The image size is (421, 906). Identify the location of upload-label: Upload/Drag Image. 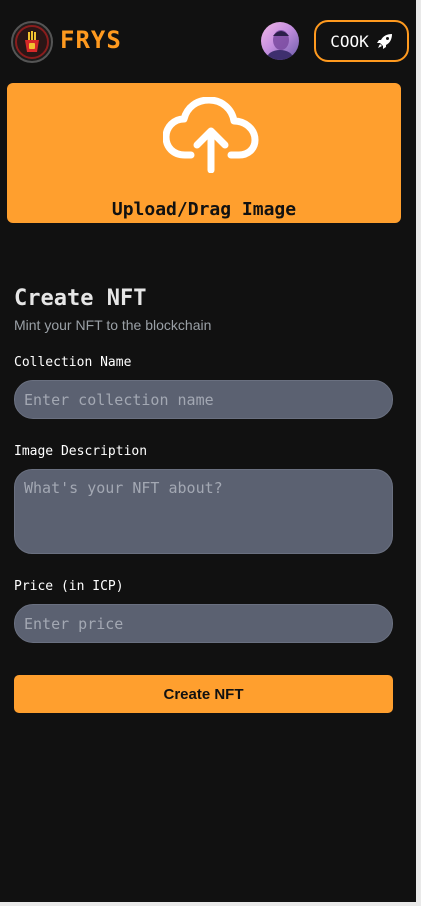
(204, 209).